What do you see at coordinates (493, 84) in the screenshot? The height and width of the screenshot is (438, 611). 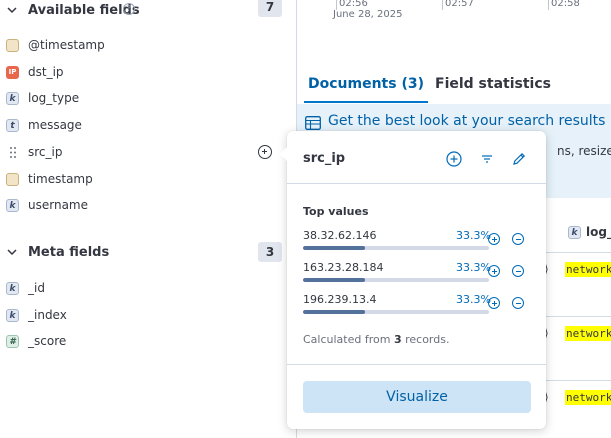 I see `tab-field-statistics: Field statistics` at bounding box center [493, 84].